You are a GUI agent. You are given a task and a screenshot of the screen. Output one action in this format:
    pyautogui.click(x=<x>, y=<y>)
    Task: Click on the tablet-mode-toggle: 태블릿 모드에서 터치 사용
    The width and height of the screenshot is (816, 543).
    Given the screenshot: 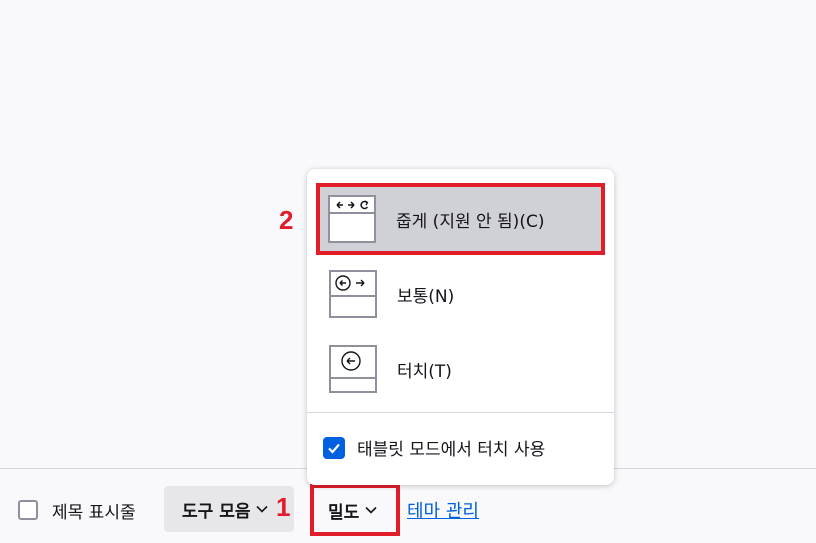 What is the action you would take?
    pyautogui.click(x=434, y=447)
    